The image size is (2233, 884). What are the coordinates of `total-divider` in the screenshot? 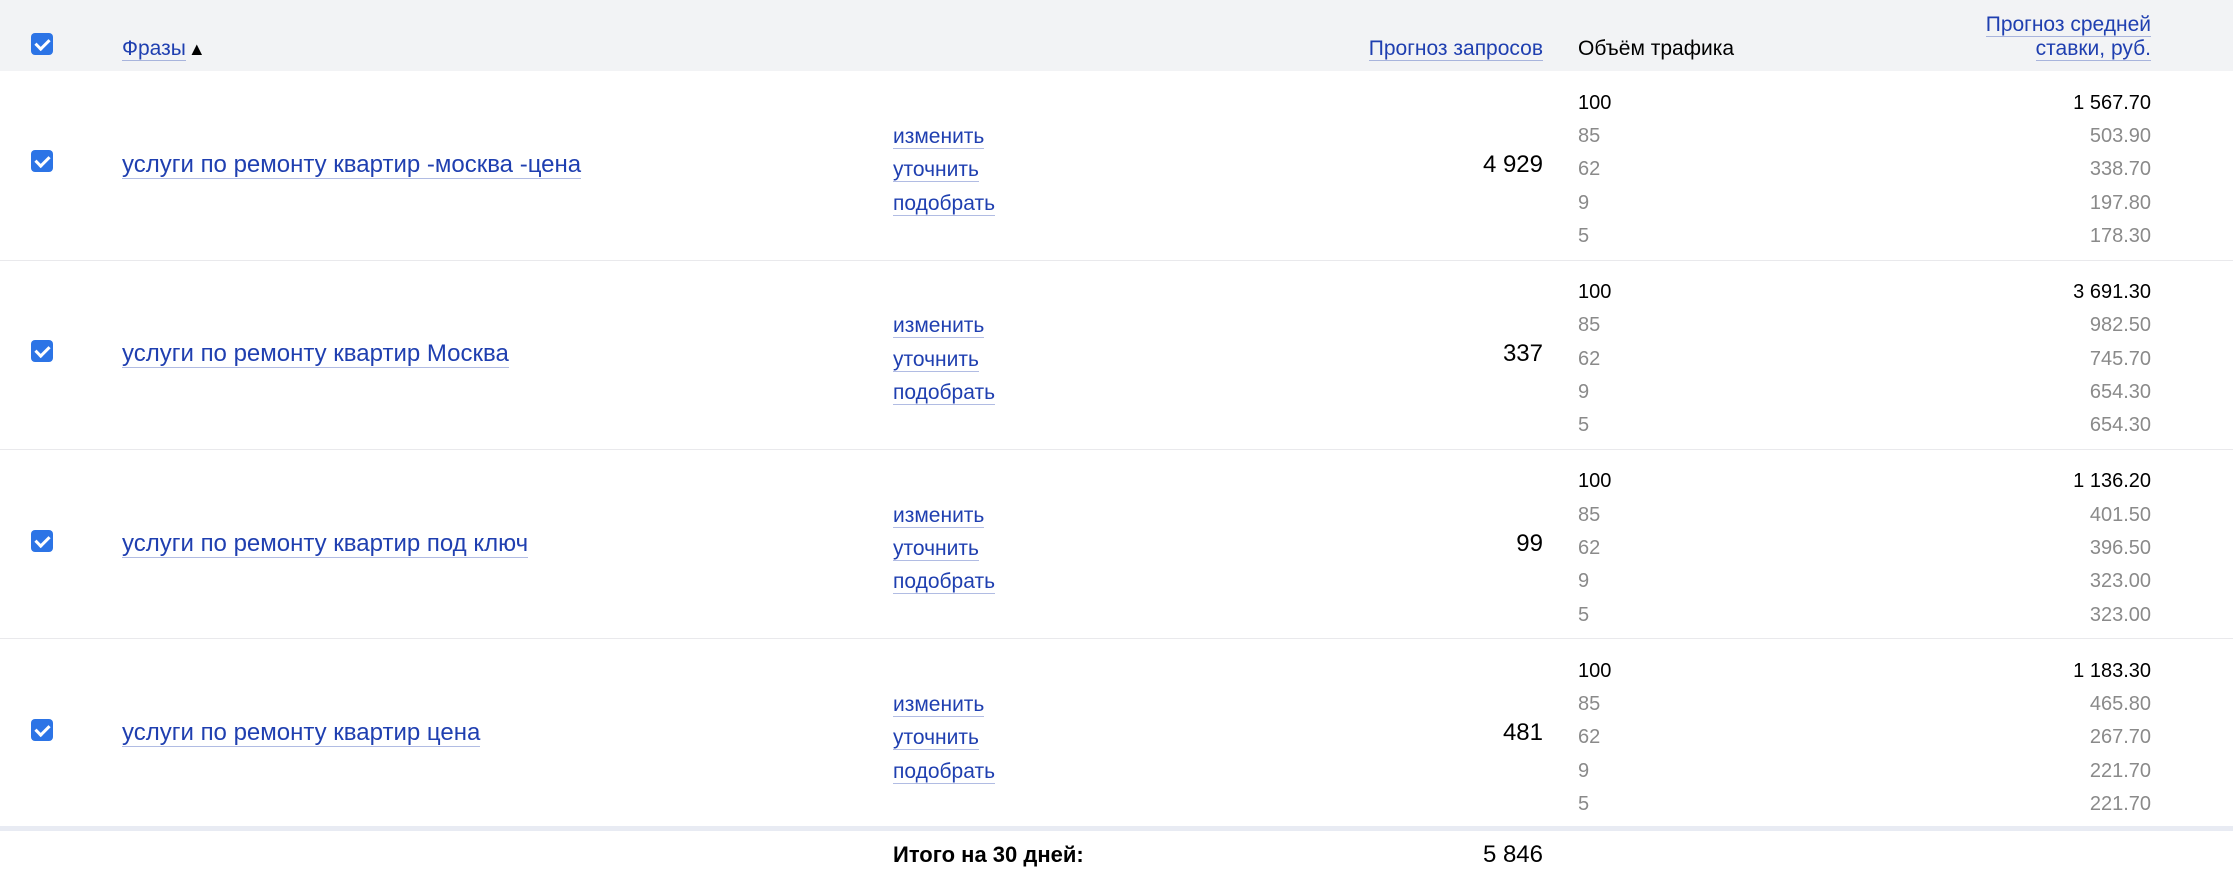 It's located at (1116, 828).